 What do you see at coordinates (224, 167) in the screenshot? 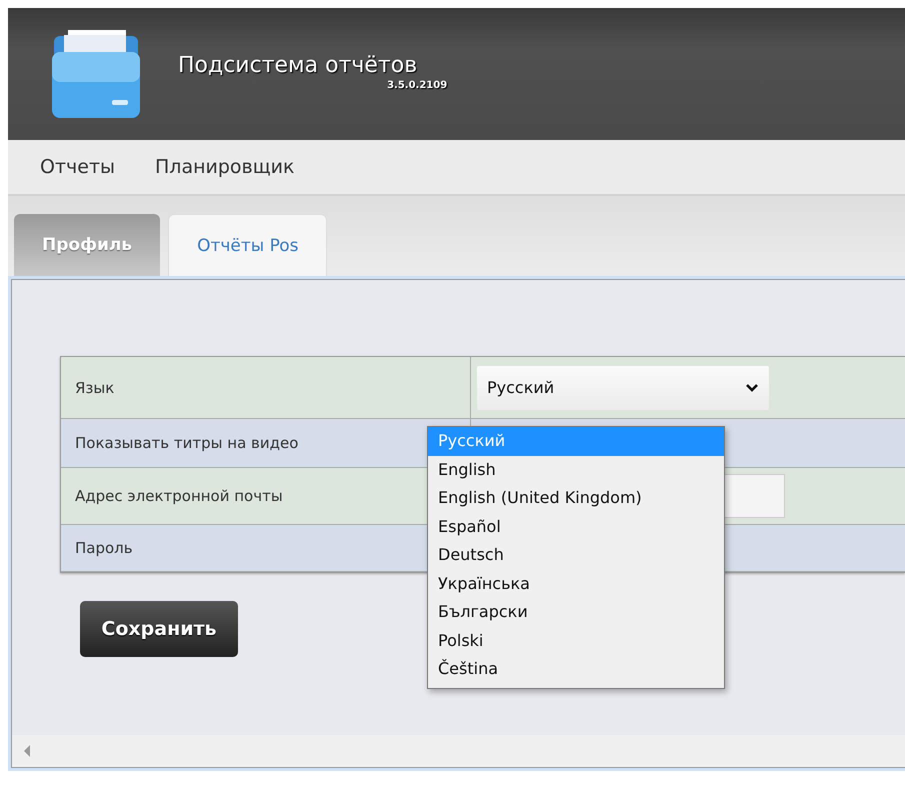
I see `menu-item: Планировщик` at bounding box center [224, 167].